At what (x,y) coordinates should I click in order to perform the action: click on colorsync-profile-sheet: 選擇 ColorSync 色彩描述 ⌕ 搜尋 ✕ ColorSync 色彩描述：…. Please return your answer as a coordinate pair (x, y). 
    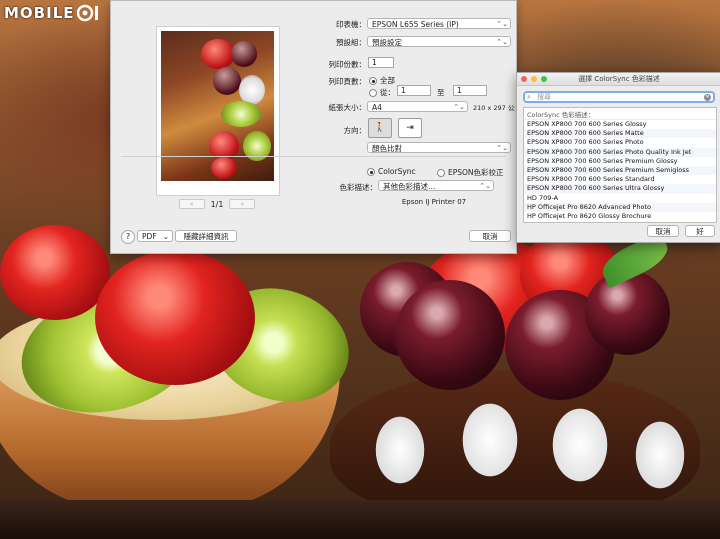
    Looking at the image, I should click on (618, 157).